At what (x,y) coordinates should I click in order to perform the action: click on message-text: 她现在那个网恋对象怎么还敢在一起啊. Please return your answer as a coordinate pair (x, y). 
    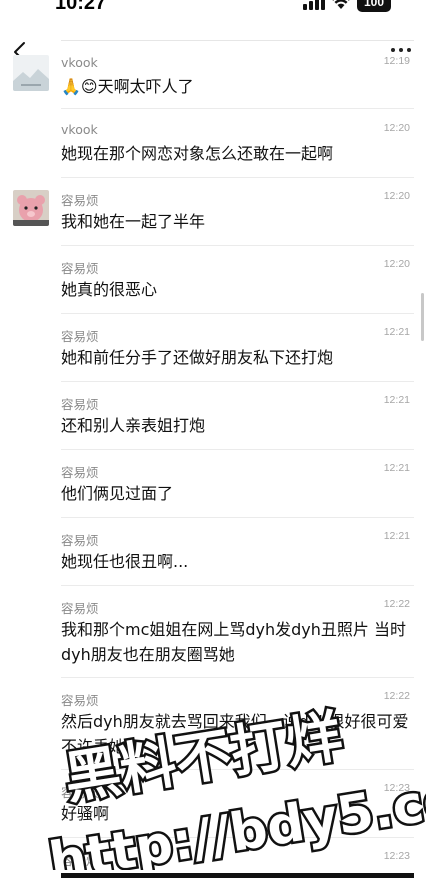
    Looking at the image, I should click on (197, 153).